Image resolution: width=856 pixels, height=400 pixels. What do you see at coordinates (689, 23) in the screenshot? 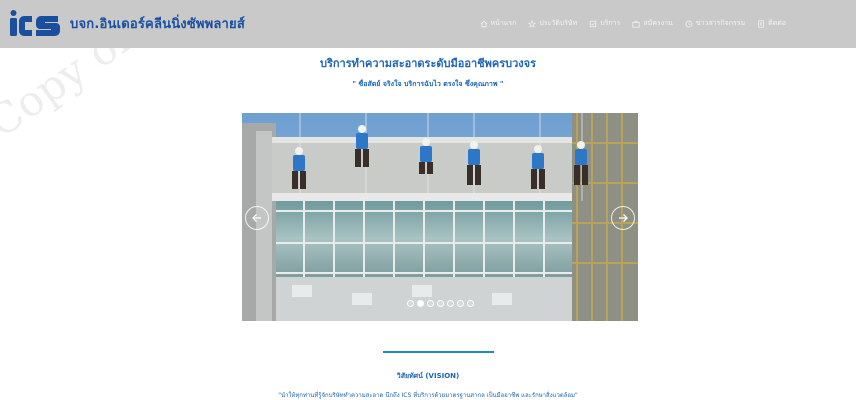
I see `news-icon` at bounding box center [689, 23].